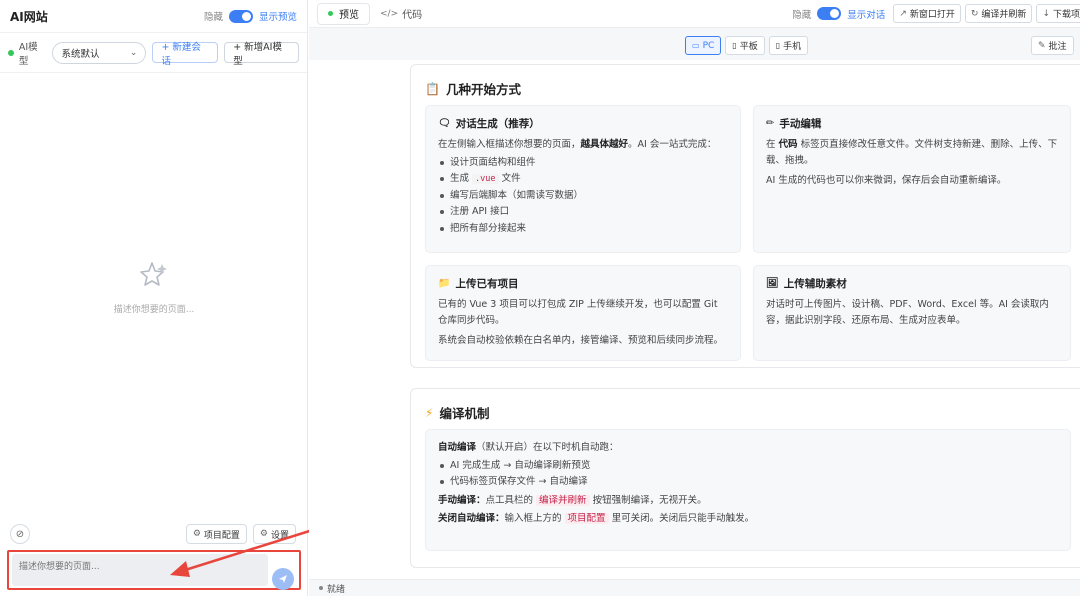 The width and height of the screenshot is (1080, 596). Describe the element at coordinates (349, 15) in the screenshot. I see `tab-preview-label: 预览` at that location.